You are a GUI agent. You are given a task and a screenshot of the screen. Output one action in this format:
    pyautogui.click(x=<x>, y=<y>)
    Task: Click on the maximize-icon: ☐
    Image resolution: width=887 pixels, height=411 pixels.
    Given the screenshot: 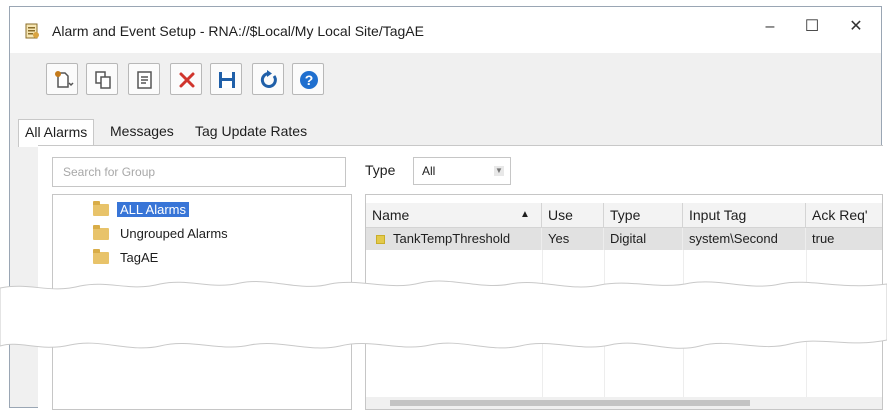 What is the action you would take?
    pyautogui.click(x=812, y=26)
    